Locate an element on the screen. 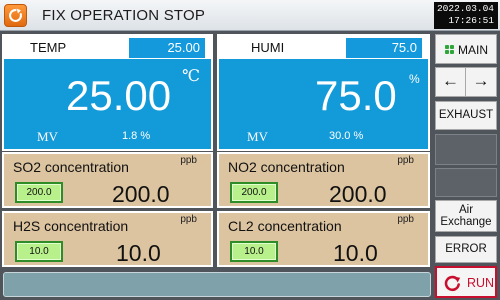 The width and height of the screenshot is (500, 300). so2-unit: ppb is located at coordinates (188, 160).